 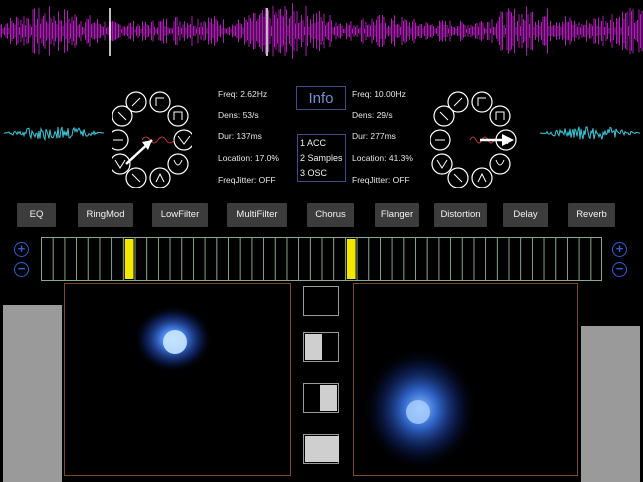 I want to click on left-level-bar, so click(x=32, y=393).